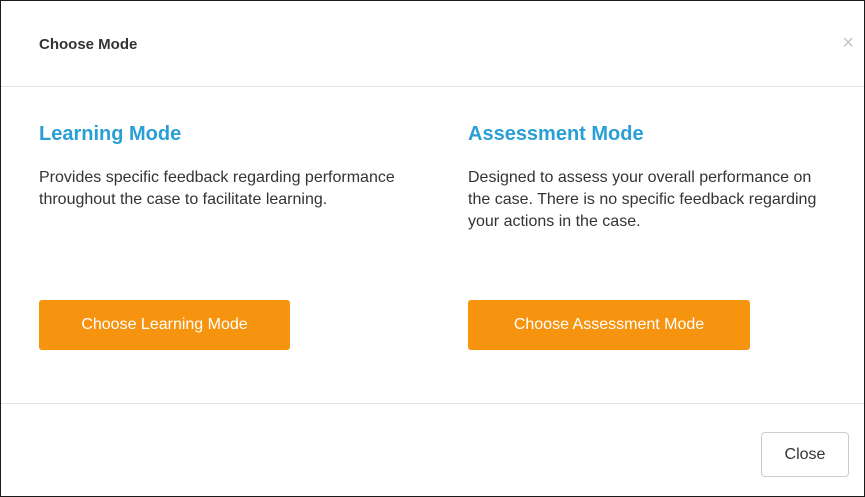 This screenshot has height=497, width=865. What do you see at coordinates (556, 134) in the screenshot?
I see `assessment-mode-heading: Assessment Mode` at bounding box center [556, 134].